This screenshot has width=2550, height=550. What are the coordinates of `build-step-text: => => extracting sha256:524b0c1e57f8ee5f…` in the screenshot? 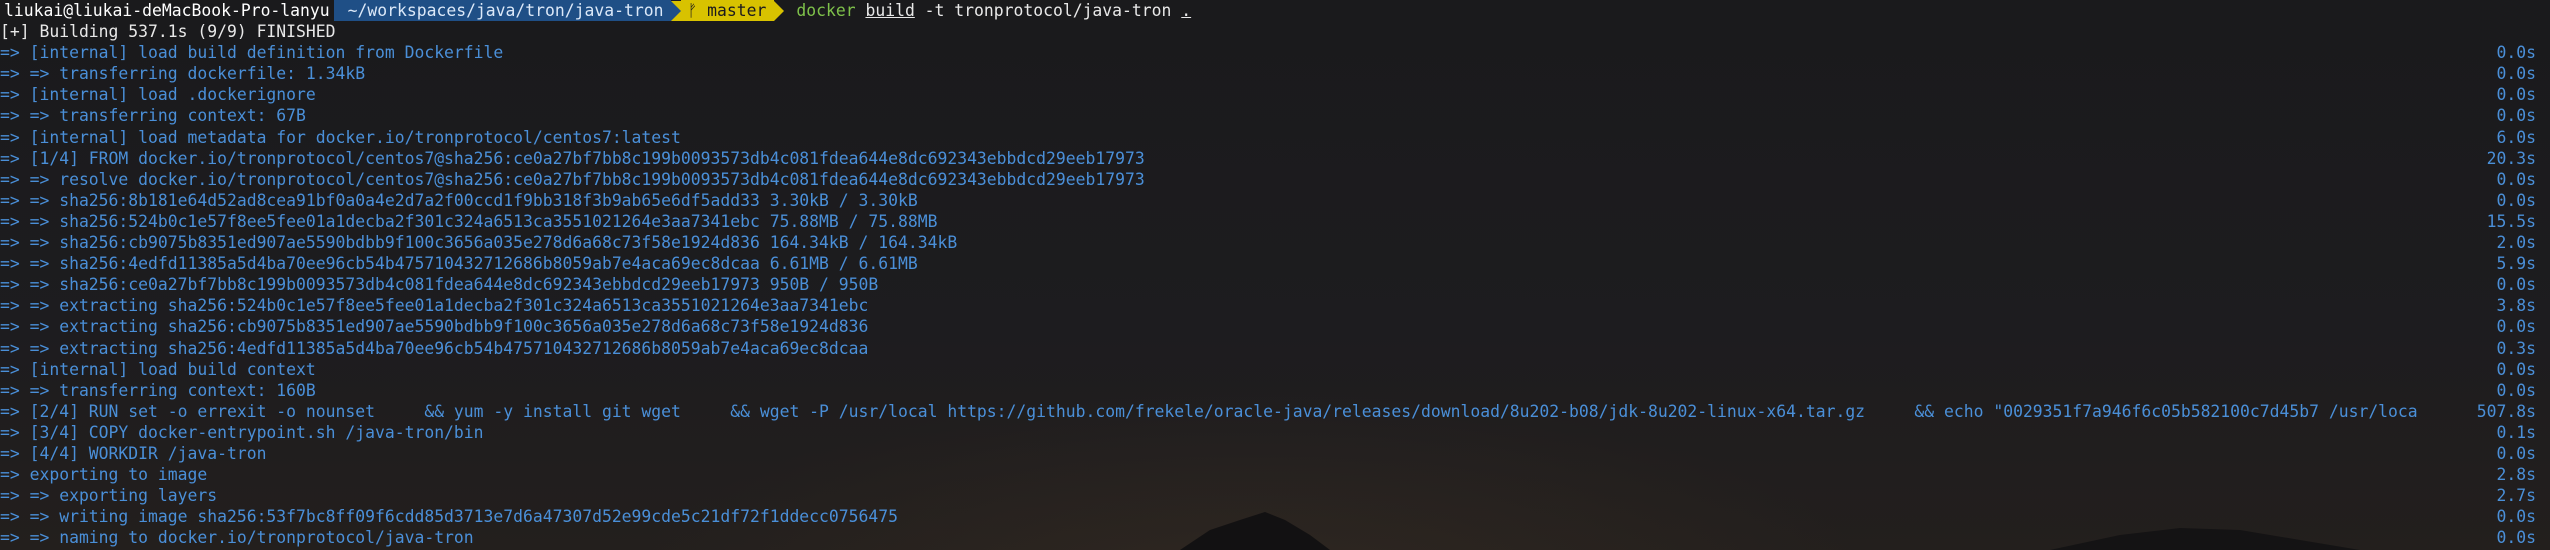 It's located at (434, 306).